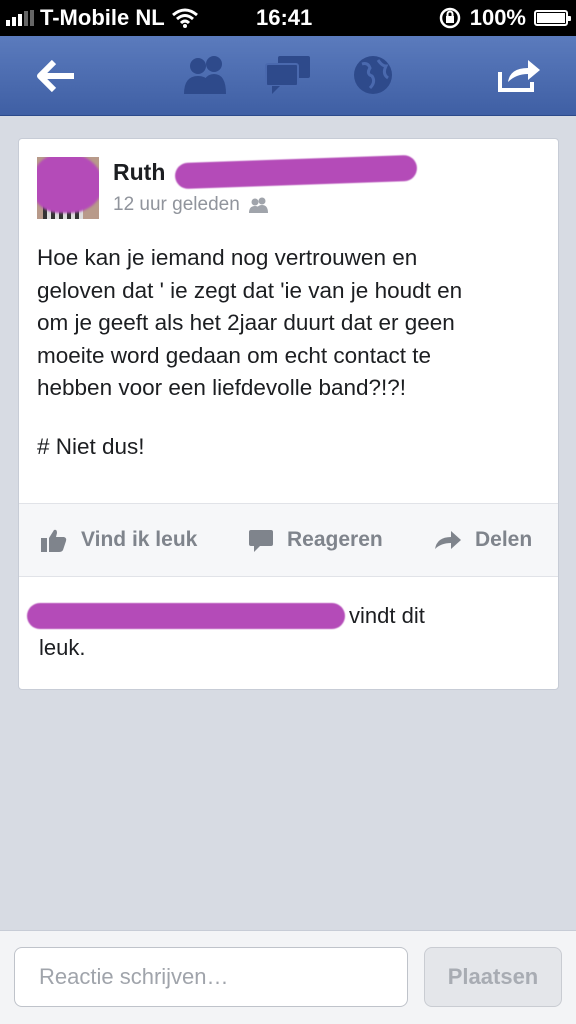 This screenshot has height=1024, width=576. I want to click on post-timestamp: 12 uur geleden, so click(191, 205).